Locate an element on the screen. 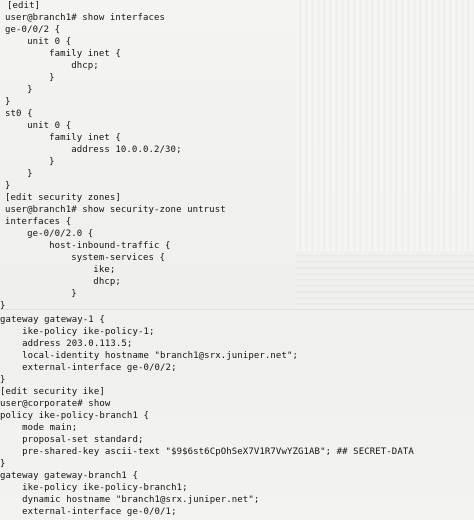  terminal-line: [edit security zones] is located at coordinates (63, 198).